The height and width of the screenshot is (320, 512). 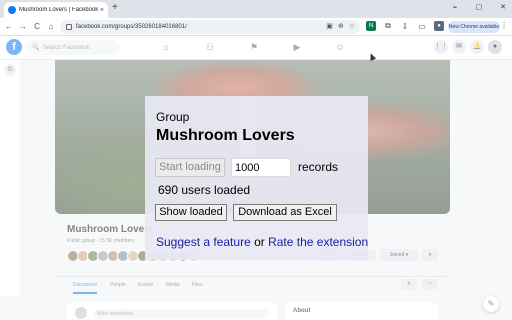 What do you see at coordinates (115, 8) in the screenshot?
I see `new-tab-button: +` at bounding box center [115, 8].